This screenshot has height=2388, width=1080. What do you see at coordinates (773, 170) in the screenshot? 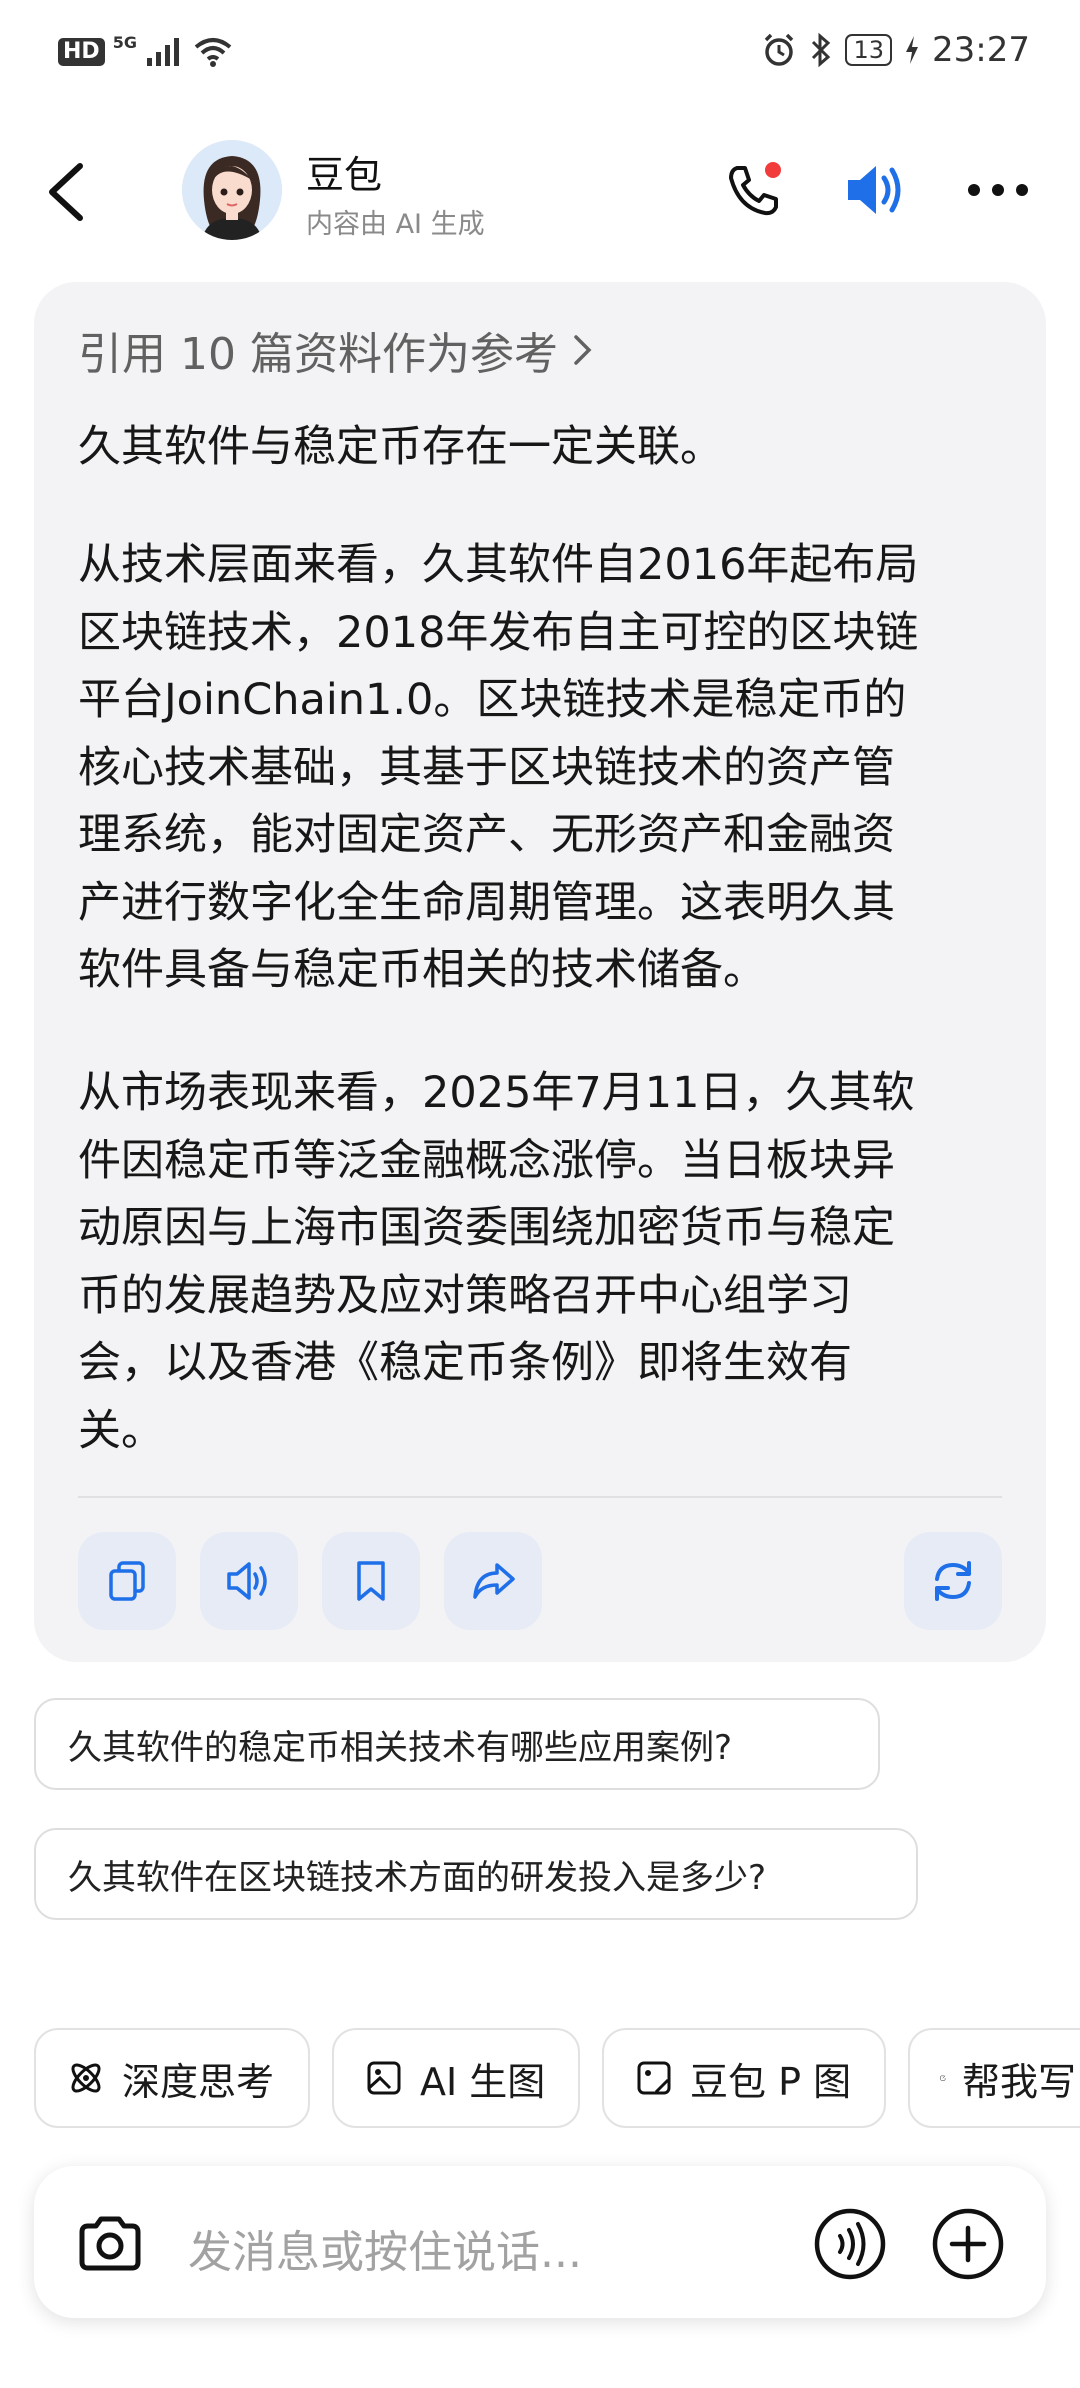
I see `notification-dot` at bounding box center [773, 170].